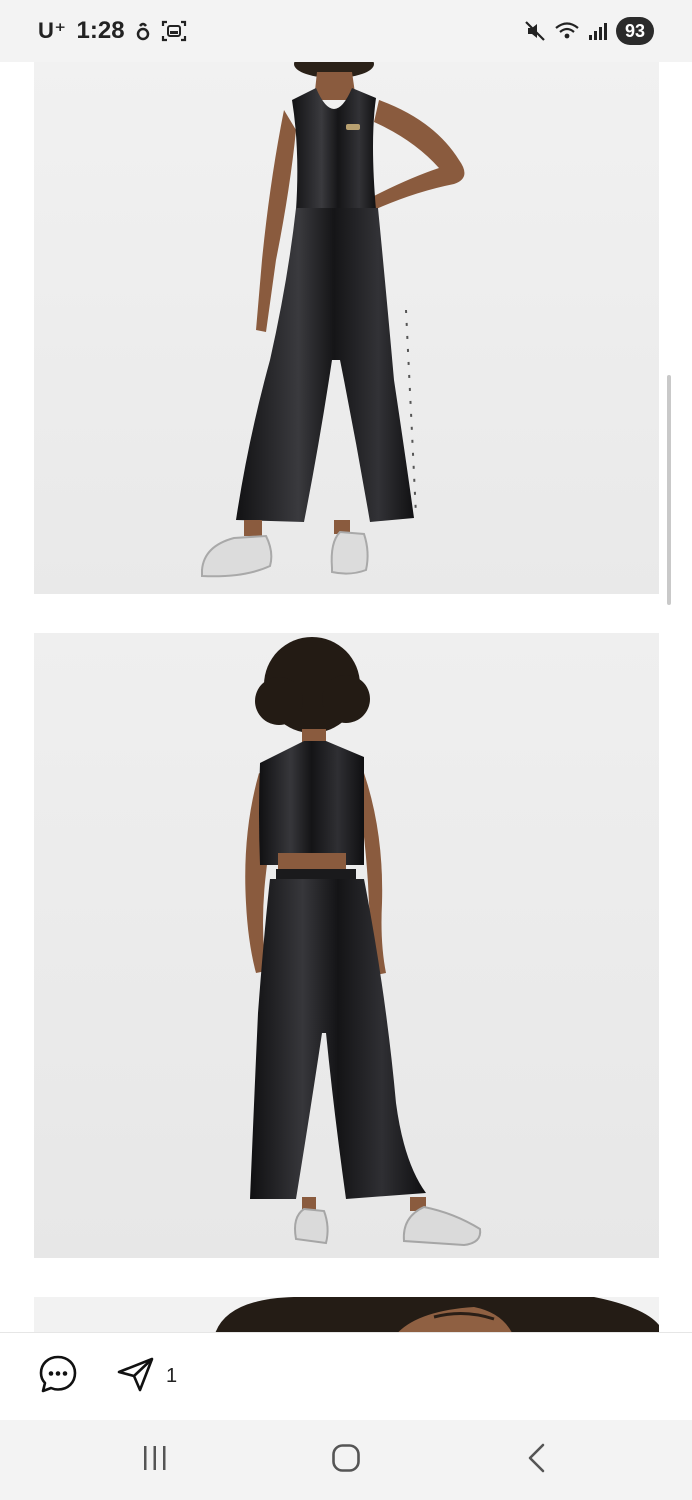 The image size is (692, 1500). What do you see at coordinates (669, 490) in the screenshot?
I see `scrollbar-thumb` at bounding box center [669, 490].